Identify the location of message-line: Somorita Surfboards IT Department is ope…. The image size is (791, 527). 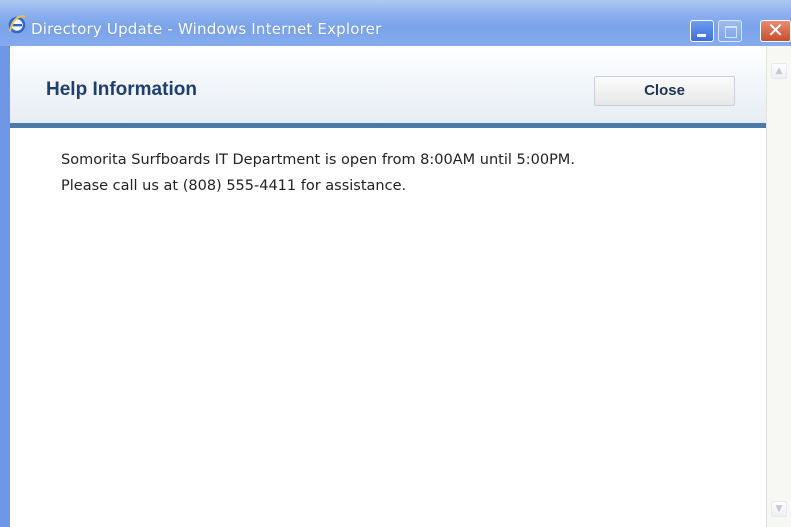
(318, 160).